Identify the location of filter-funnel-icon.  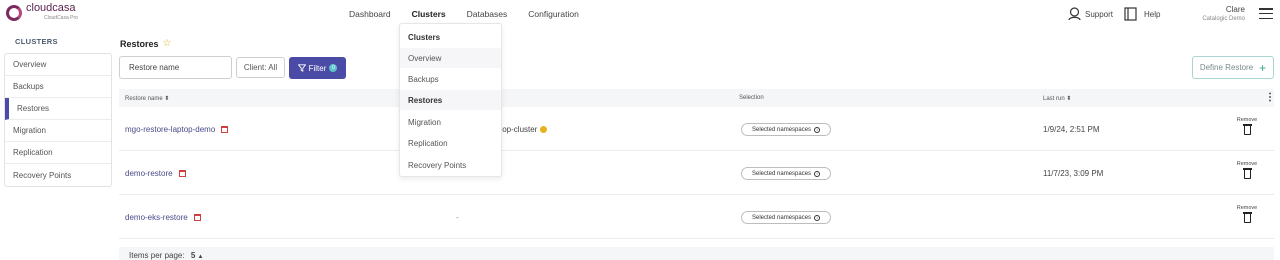
(301, 68).